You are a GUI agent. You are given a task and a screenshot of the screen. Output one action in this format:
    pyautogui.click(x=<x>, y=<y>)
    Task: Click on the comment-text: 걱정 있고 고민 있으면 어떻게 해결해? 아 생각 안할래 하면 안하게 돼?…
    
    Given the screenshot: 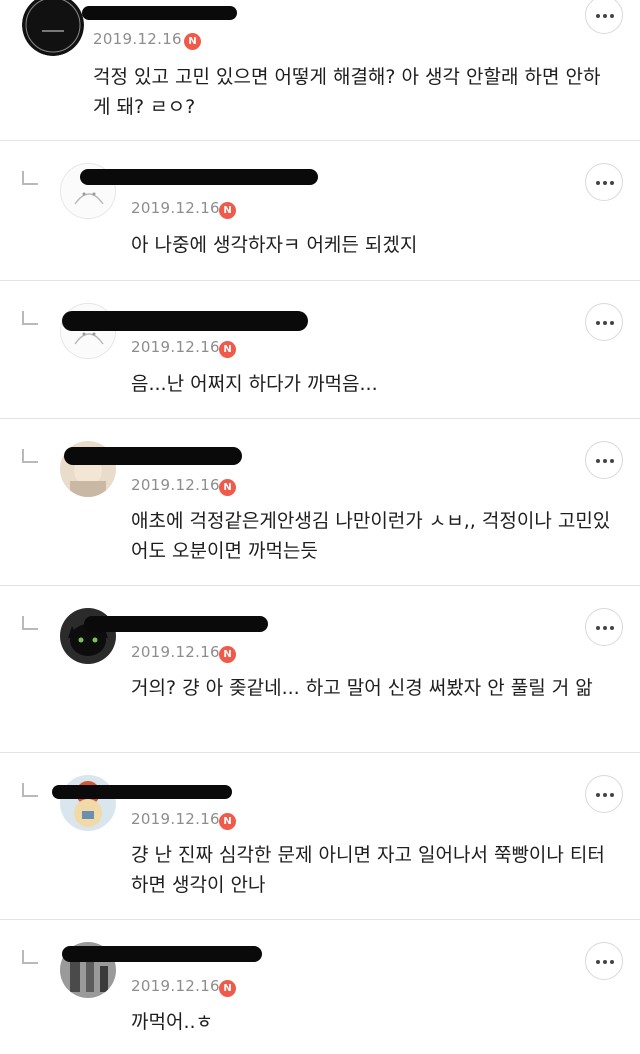 What is the action you would take?
    pyautogui.click(x=347, y=92)
    